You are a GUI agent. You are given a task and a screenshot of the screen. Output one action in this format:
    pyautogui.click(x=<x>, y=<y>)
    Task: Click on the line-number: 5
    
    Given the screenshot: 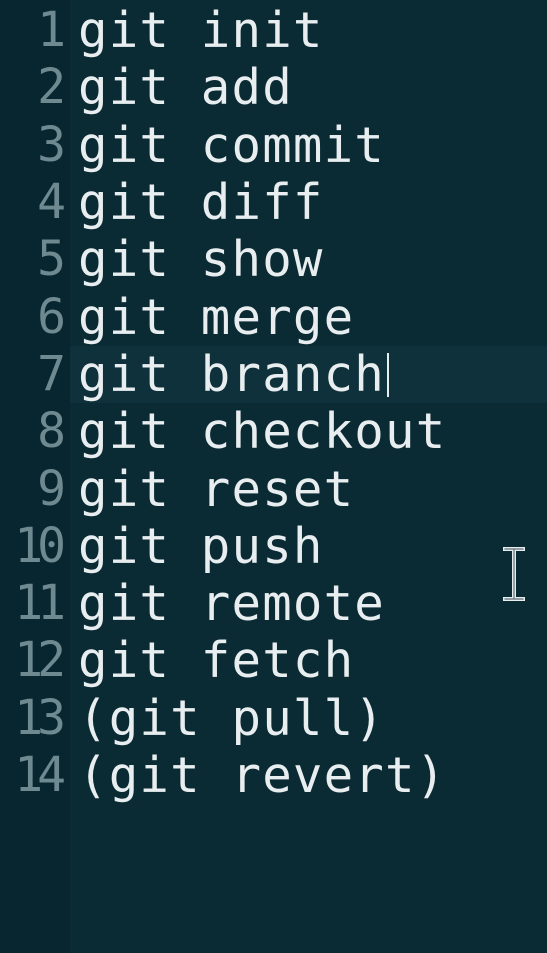 What is the action you would take?
    pyautogui.click(x=51, y=259)
    